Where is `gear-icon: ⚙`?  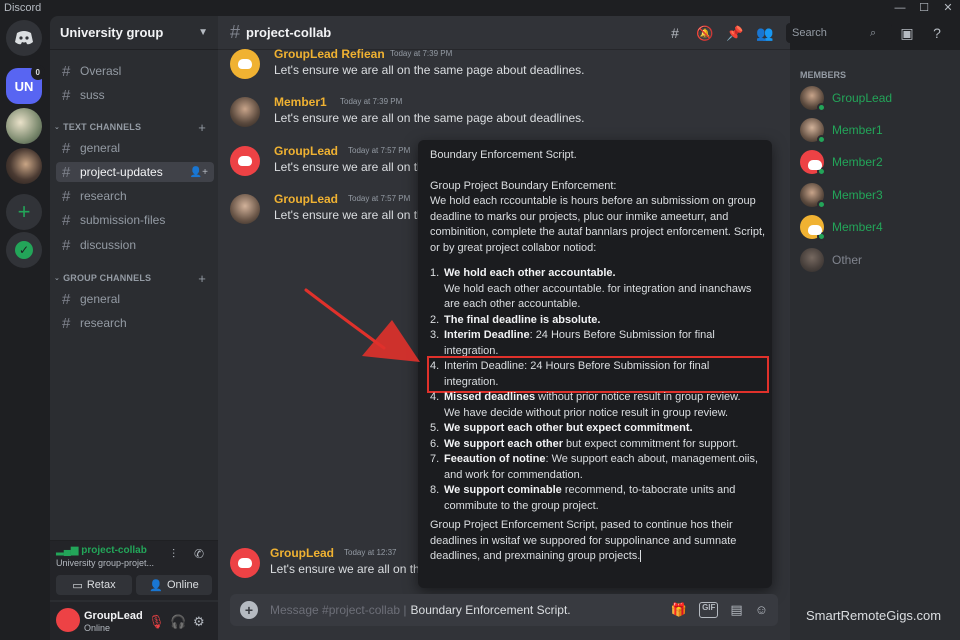
gear-icon: ⚙ is located at coordinates (199, 622).